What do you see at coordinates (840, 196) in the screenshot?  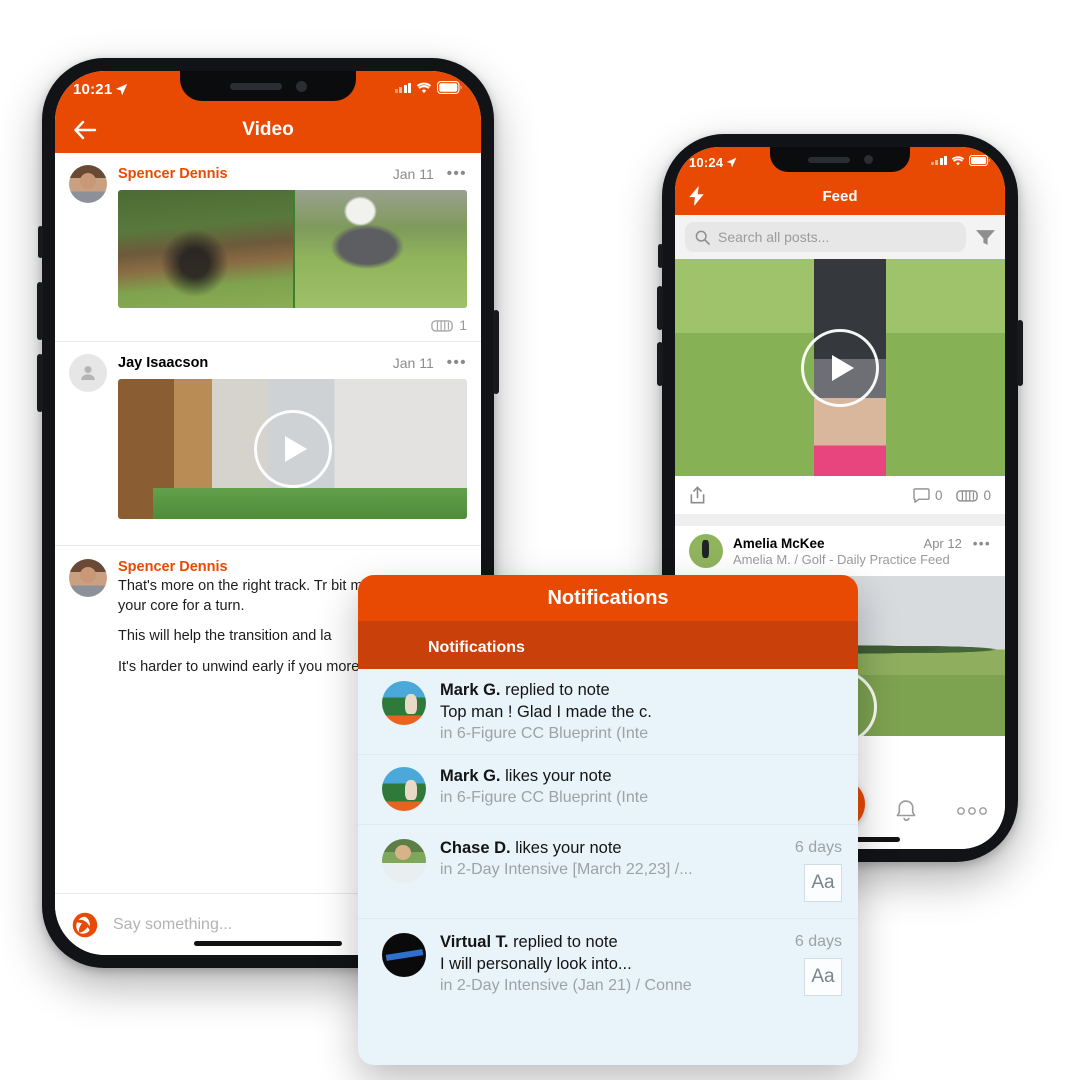 I see `page-title: Feed` at bounding box center [840, 196].